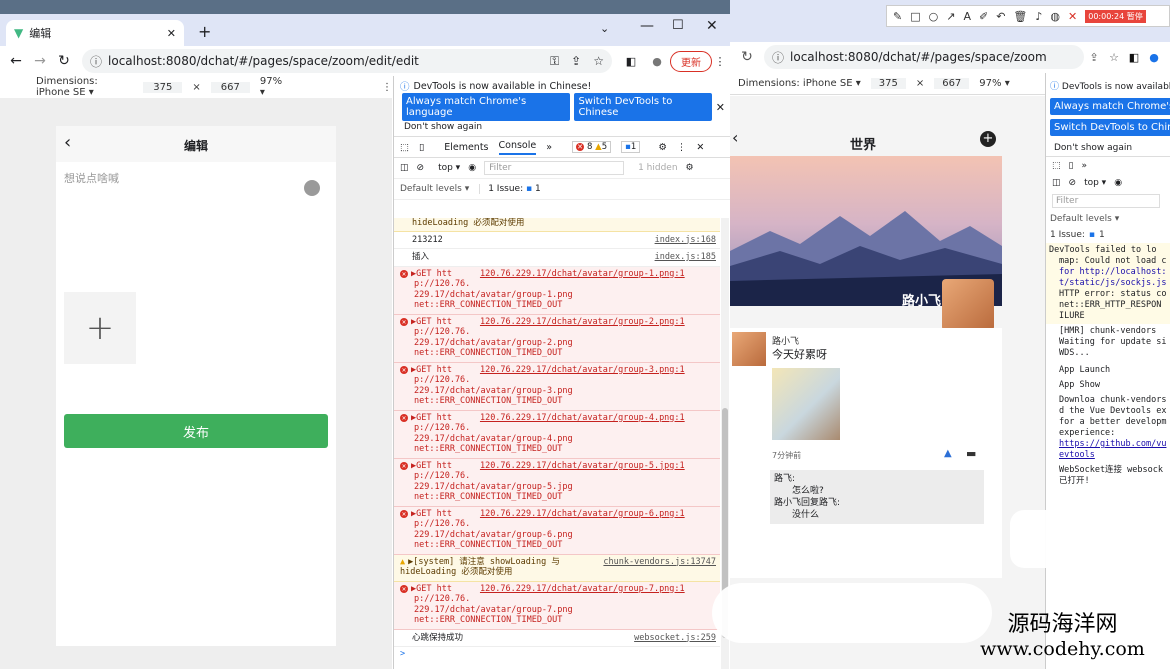 Image resolution: width=1170 pixels, height=669 pixels. Describe the element at coordinates (486, 107) in the screenshot. I see `match-language-button: Always match Chrome's language` at that location.